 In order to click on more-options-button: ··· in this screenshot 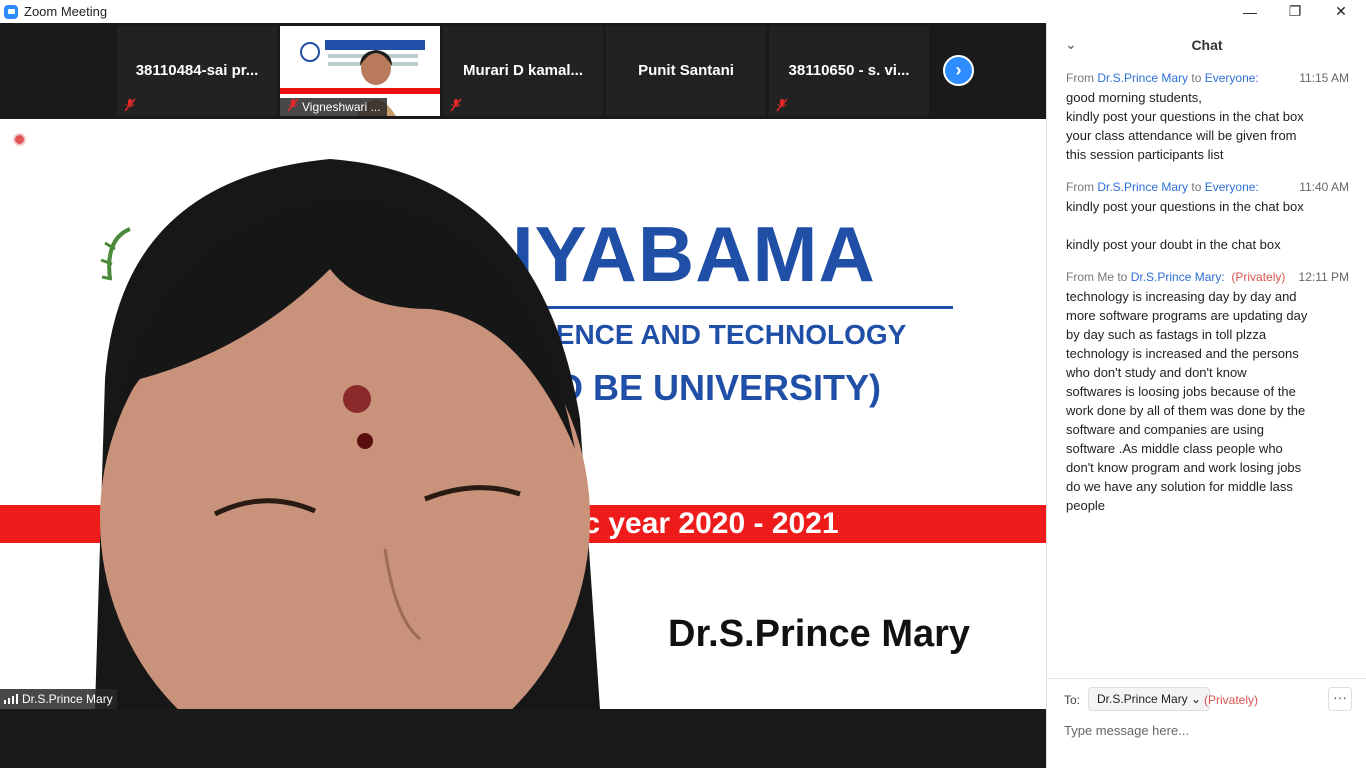, I will do `click(1340, 699)`.